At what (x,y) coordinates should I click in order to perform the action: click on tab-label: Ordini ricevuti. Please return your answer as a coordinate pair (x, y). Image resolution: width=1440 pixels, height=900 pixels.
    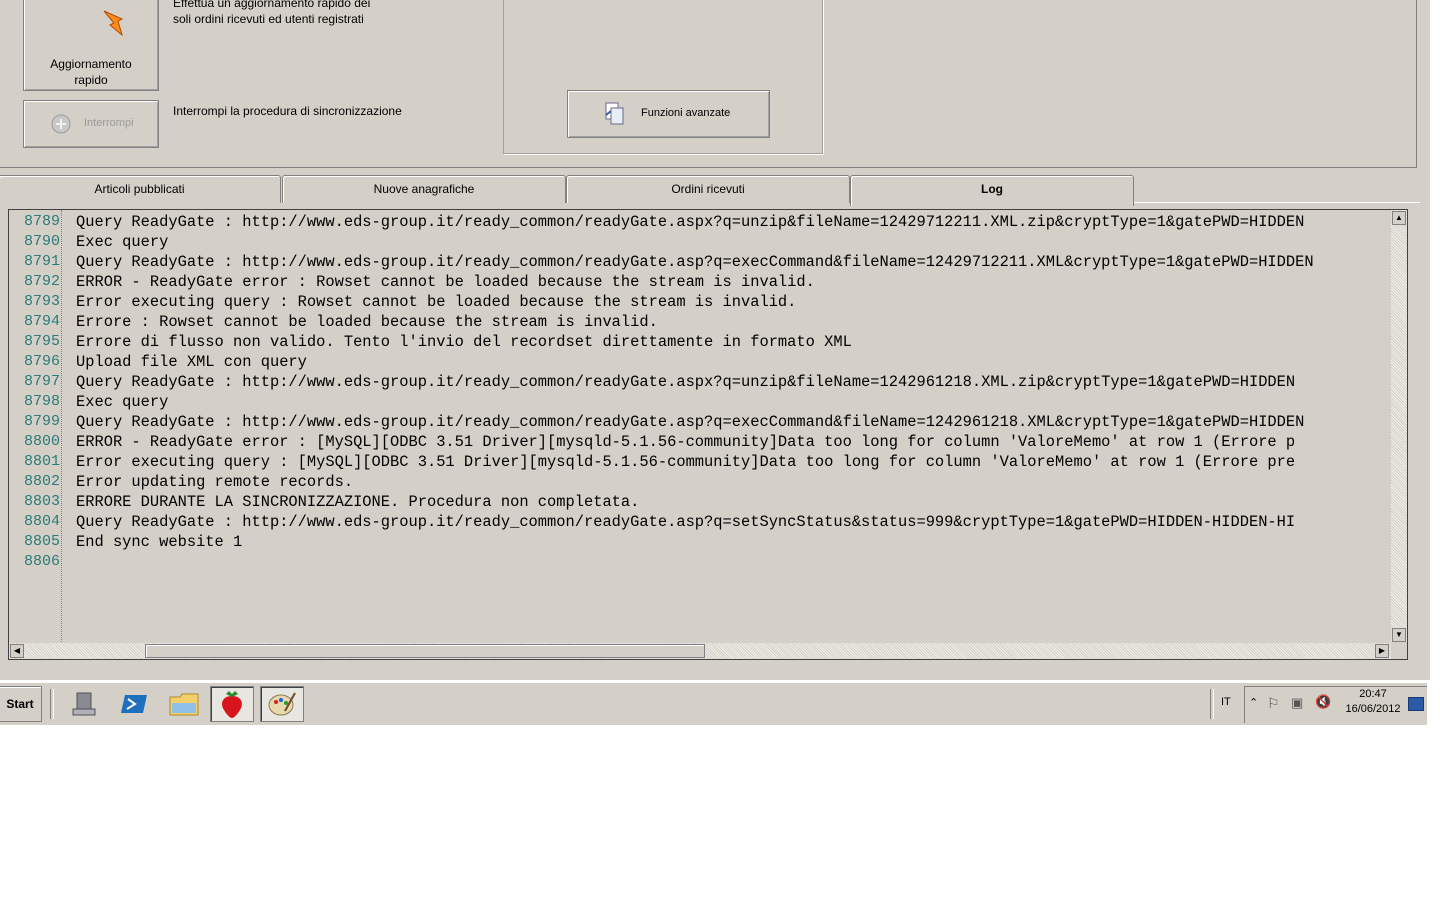
    Looking at the image, I should click on (708, 189).